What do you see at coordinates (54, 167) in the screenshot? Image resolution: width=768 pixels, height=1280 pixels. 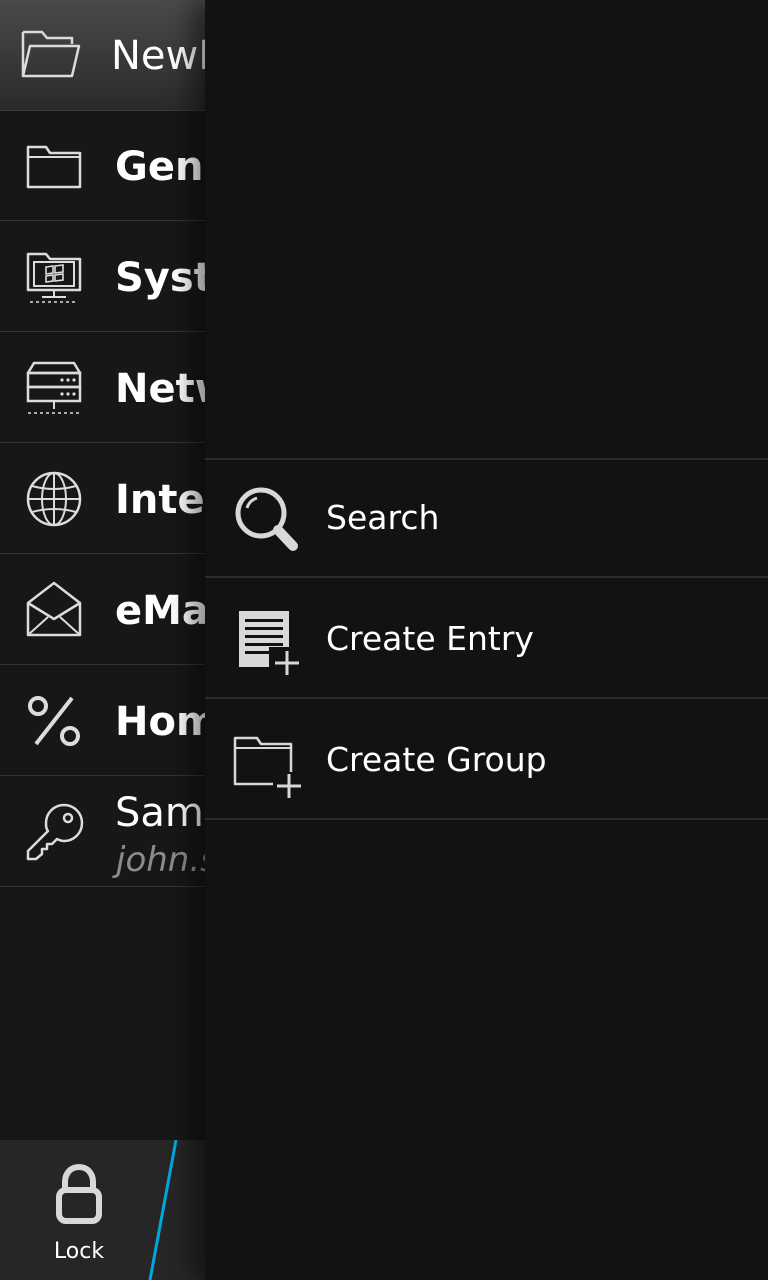 I see `folder-icon` at bounding box center [54, 167].